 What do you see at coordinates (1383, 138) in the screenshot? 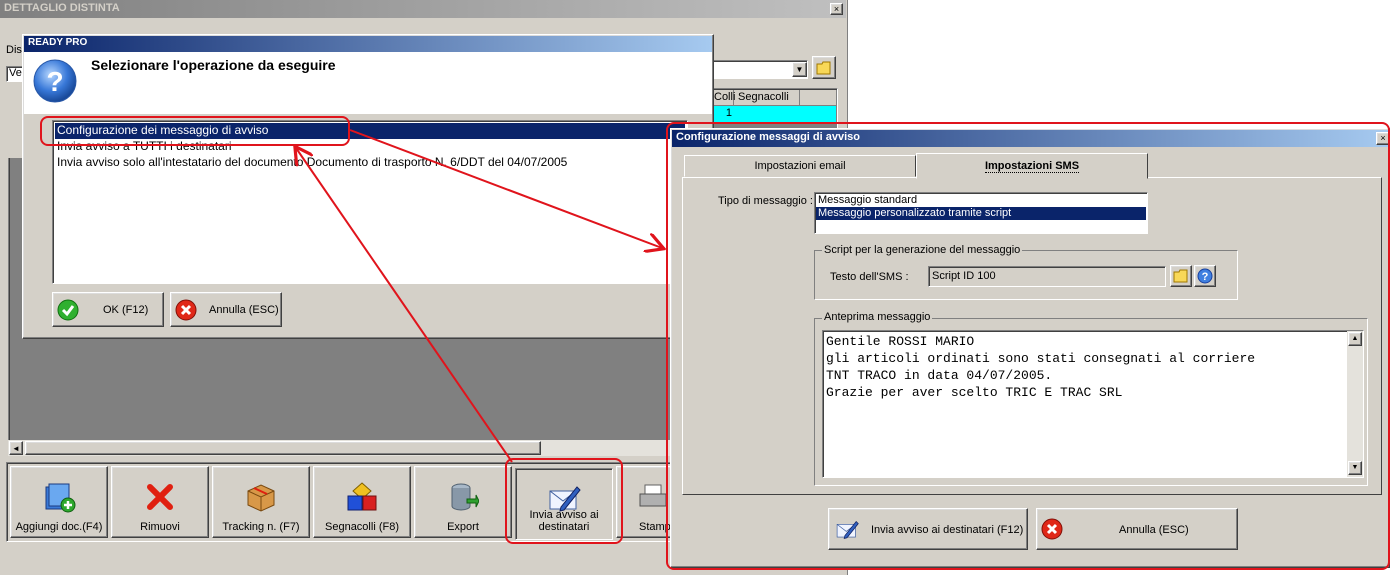
I see `config-close-button: ×` at bounding box center [1383, 138].